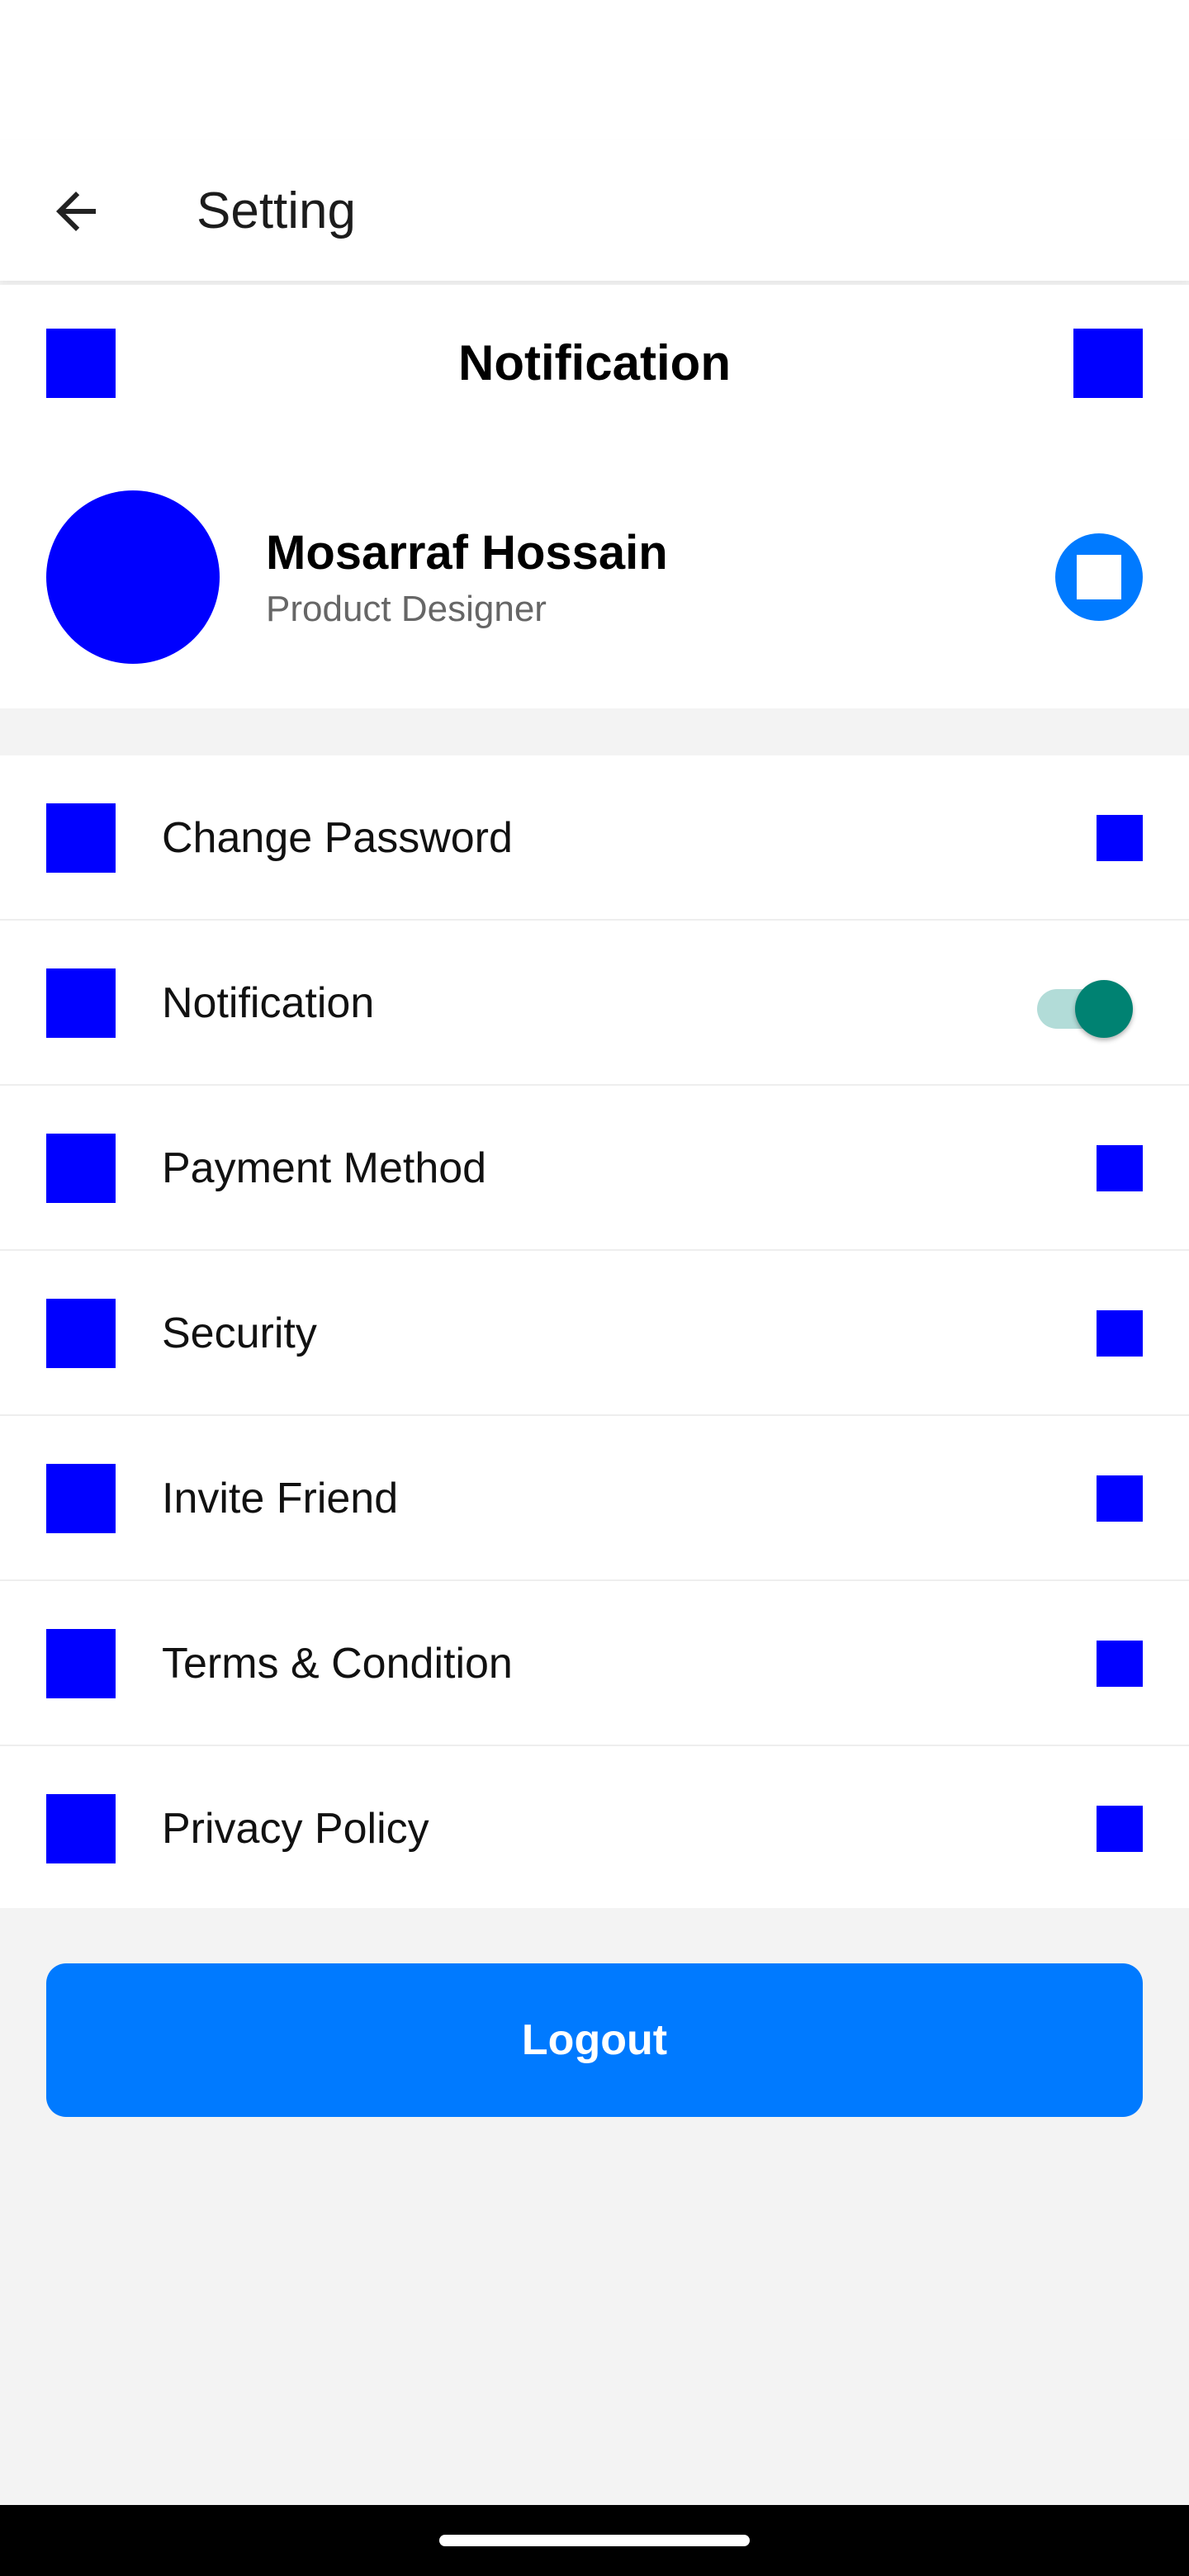  Describe the element at coordinates (337, 1664) in the screenshot. I see `list-item-label: Terms & Condition` at that location.